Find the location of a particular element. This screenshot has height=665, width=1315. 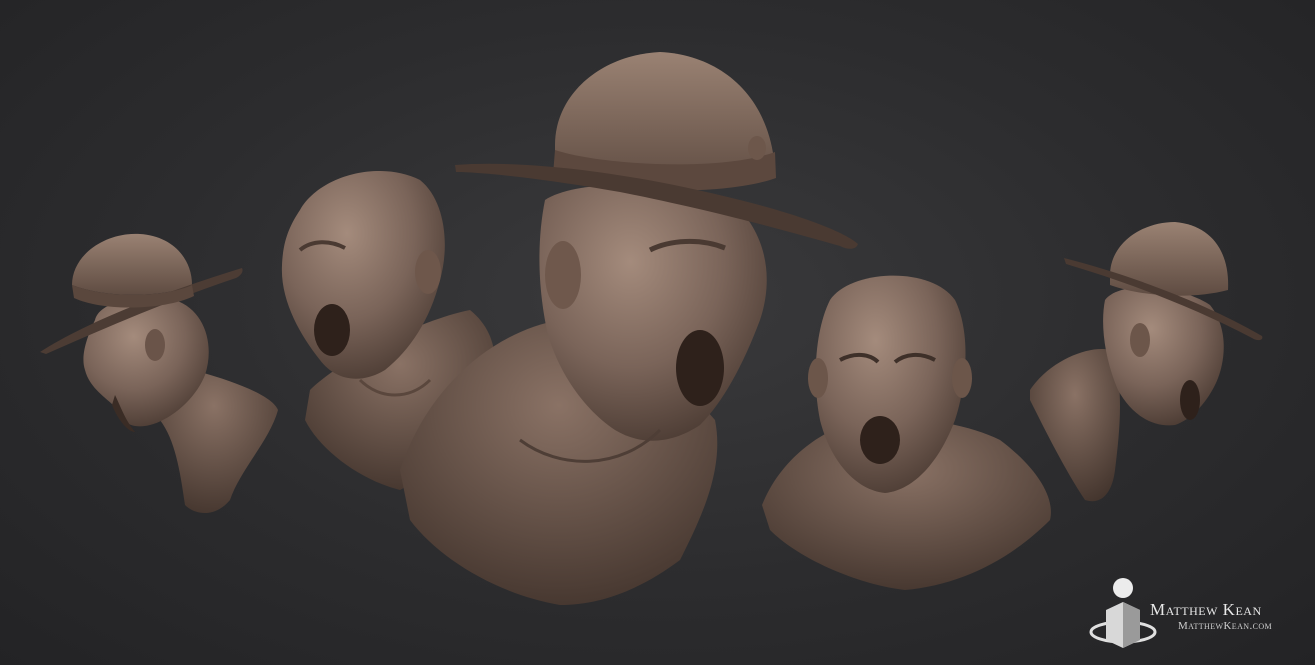

bust-view-front is located at coordinates (906, 432).